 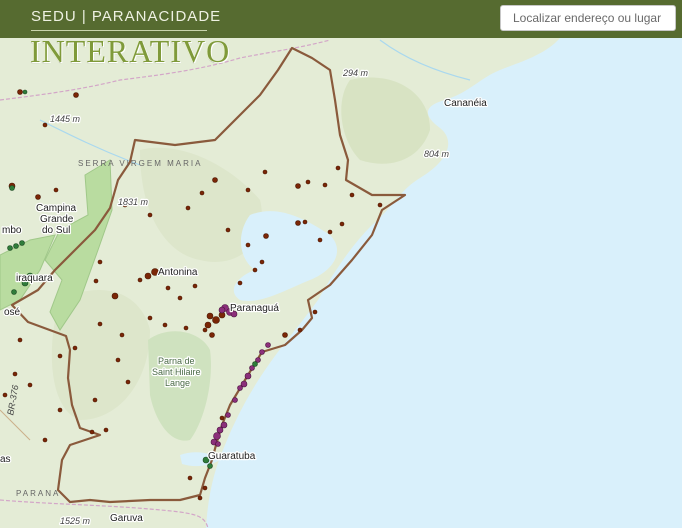 I want to click on search-input, so click(x=588, y=18).